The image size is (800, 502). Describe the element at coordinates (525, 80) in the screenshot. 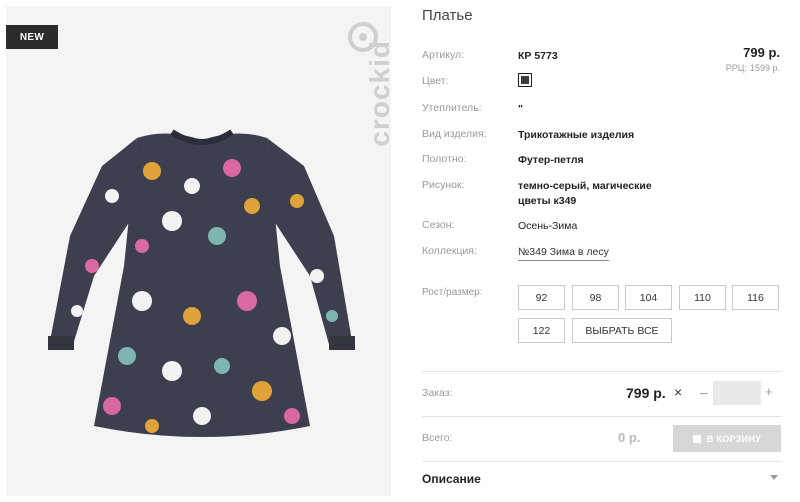

I see `color-swatch` at that location.